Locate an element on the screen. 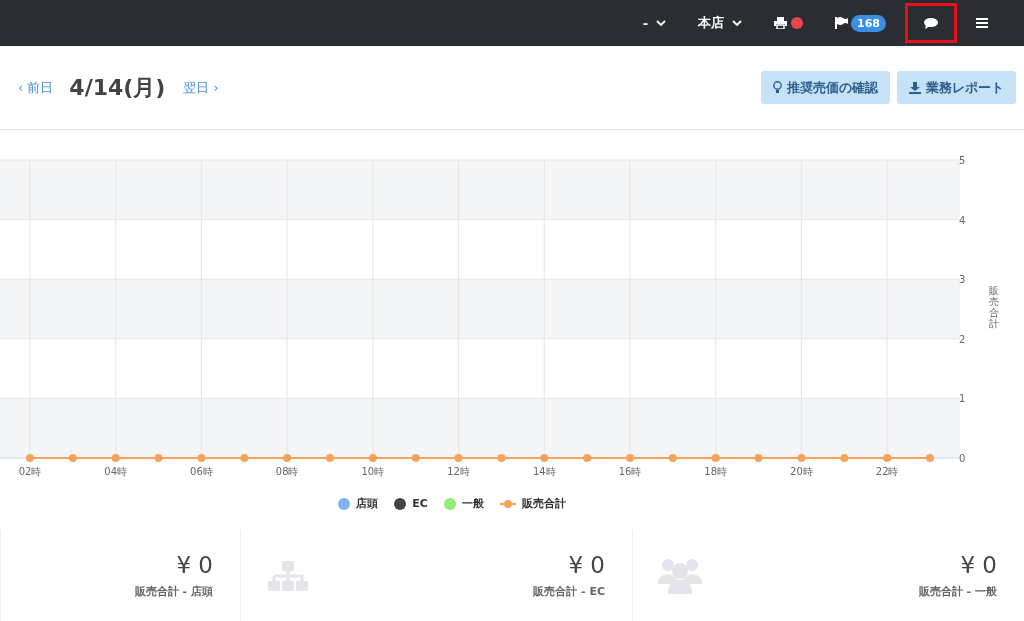  y-tick-label: 2 is located at coordinates (962, 339).